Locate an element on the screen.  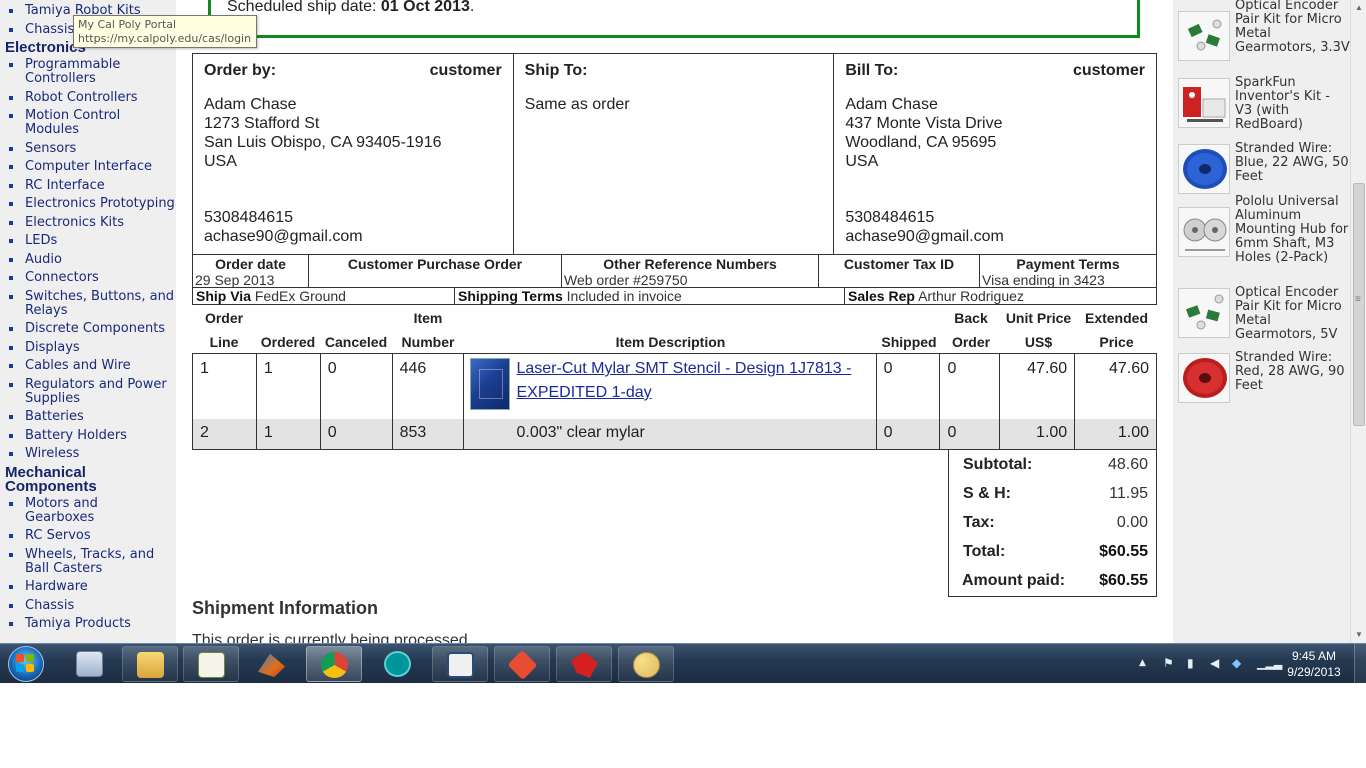
sales-rep-value: Arthur Rodriguez is located at coordinates (971, 296).